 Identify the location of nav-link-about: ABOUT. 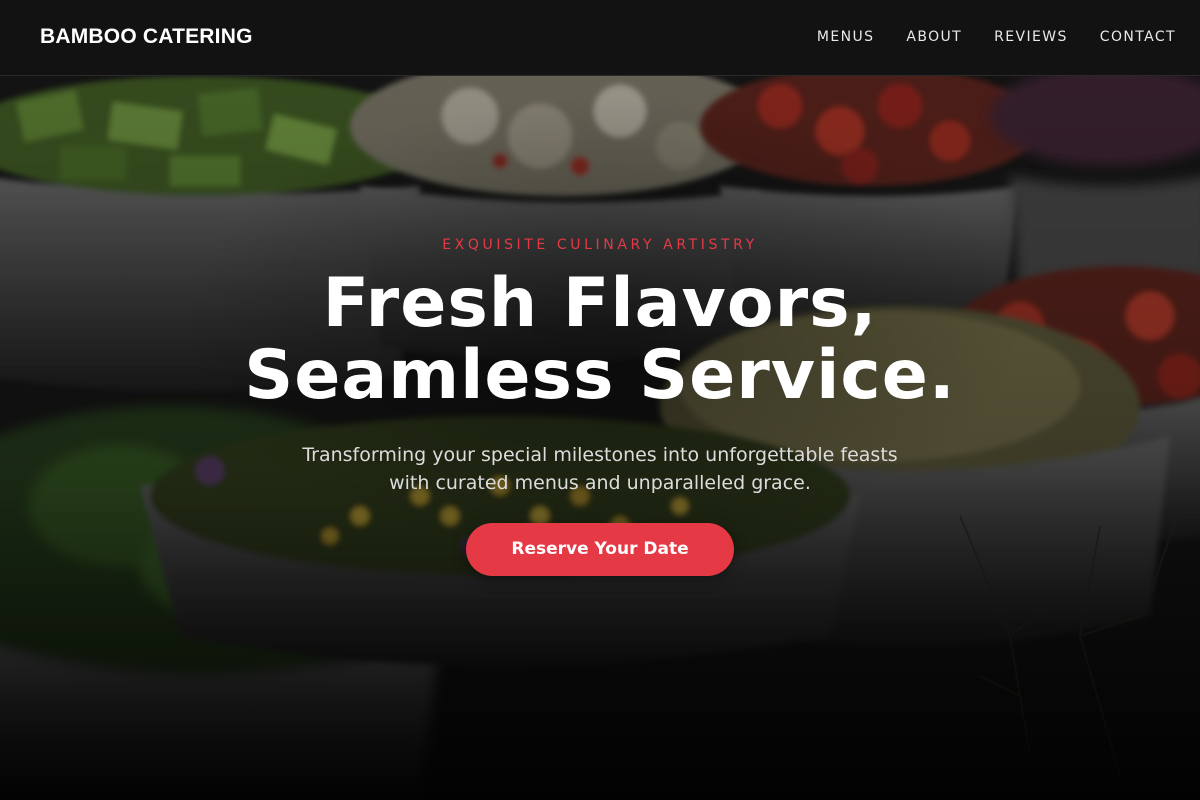
(934, 37).